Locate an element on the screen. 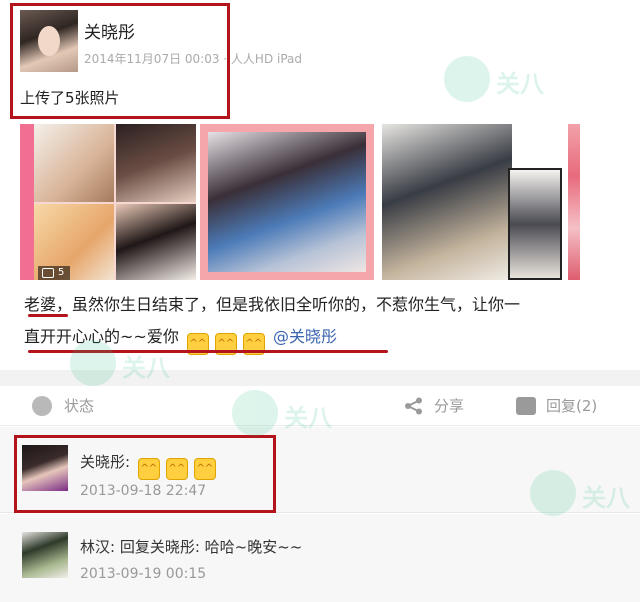 This screenshot has width=640, height=602. share-button: 分享 is located at coordinates (444, 406).